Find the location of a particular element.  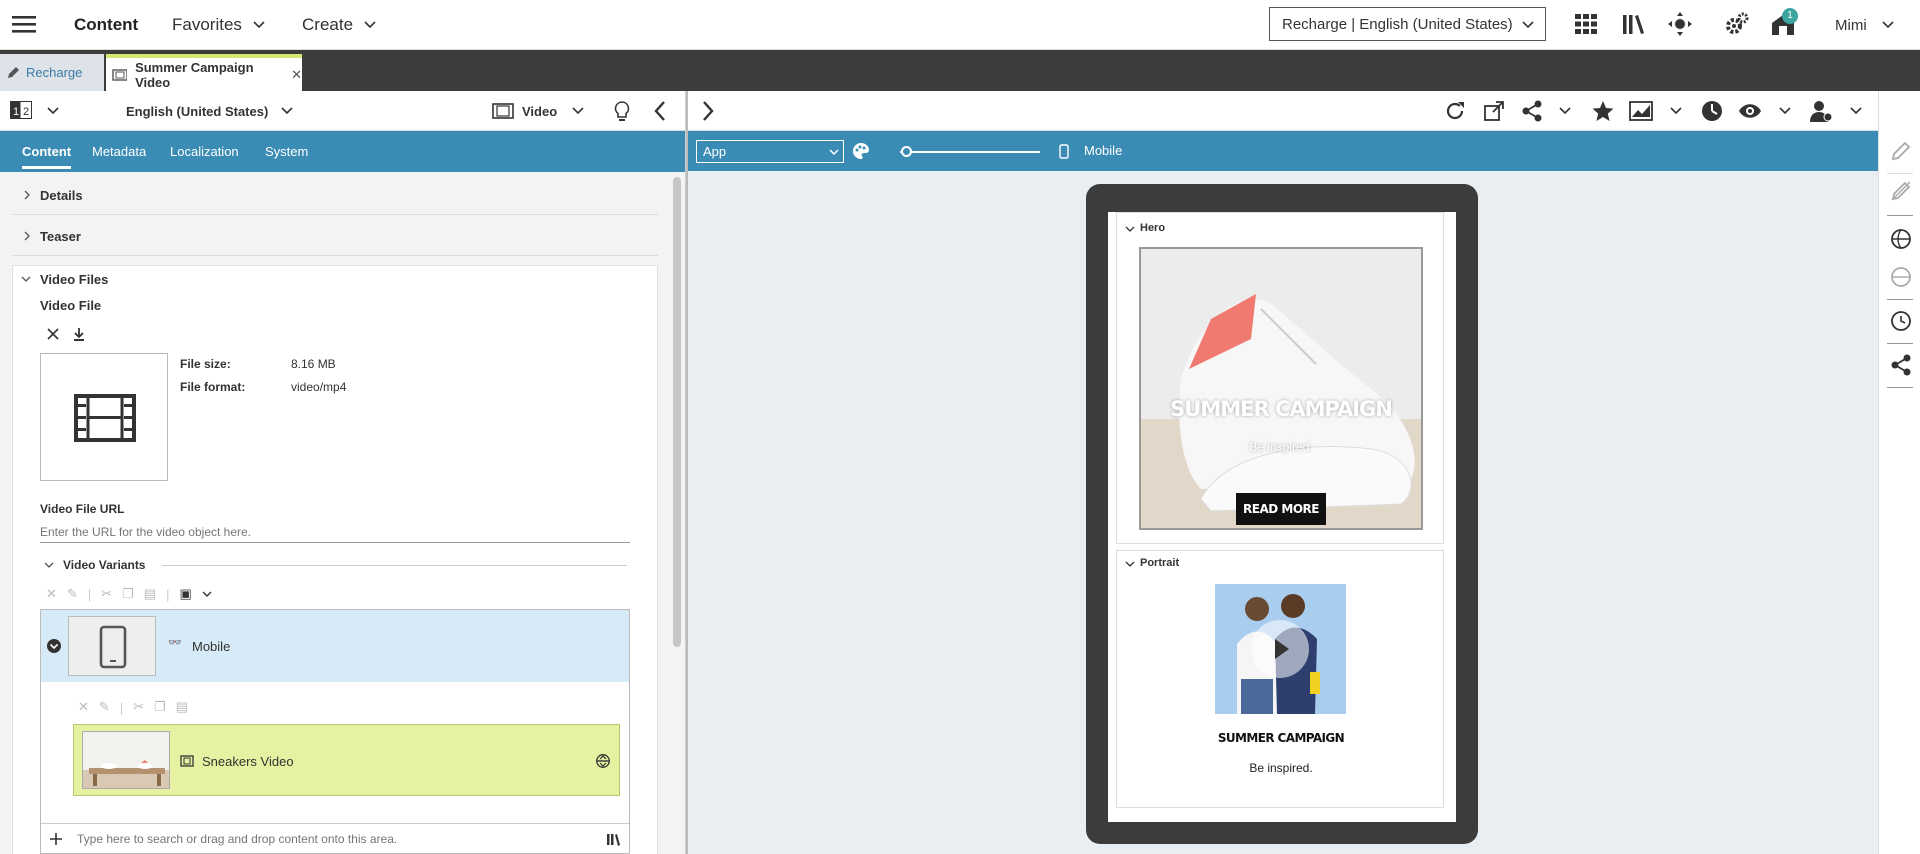

section-video-variants: Video Variants is located at coordinates (104, 565).